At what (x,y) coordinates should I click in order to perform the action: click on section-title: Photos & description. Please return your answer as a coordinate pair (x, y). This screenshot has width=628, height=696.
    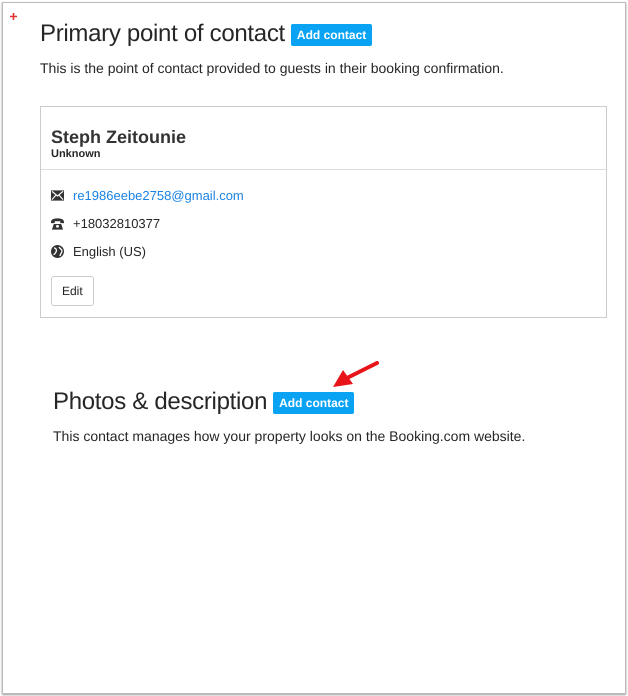
    Looking at the image, I should click on (160, 402).